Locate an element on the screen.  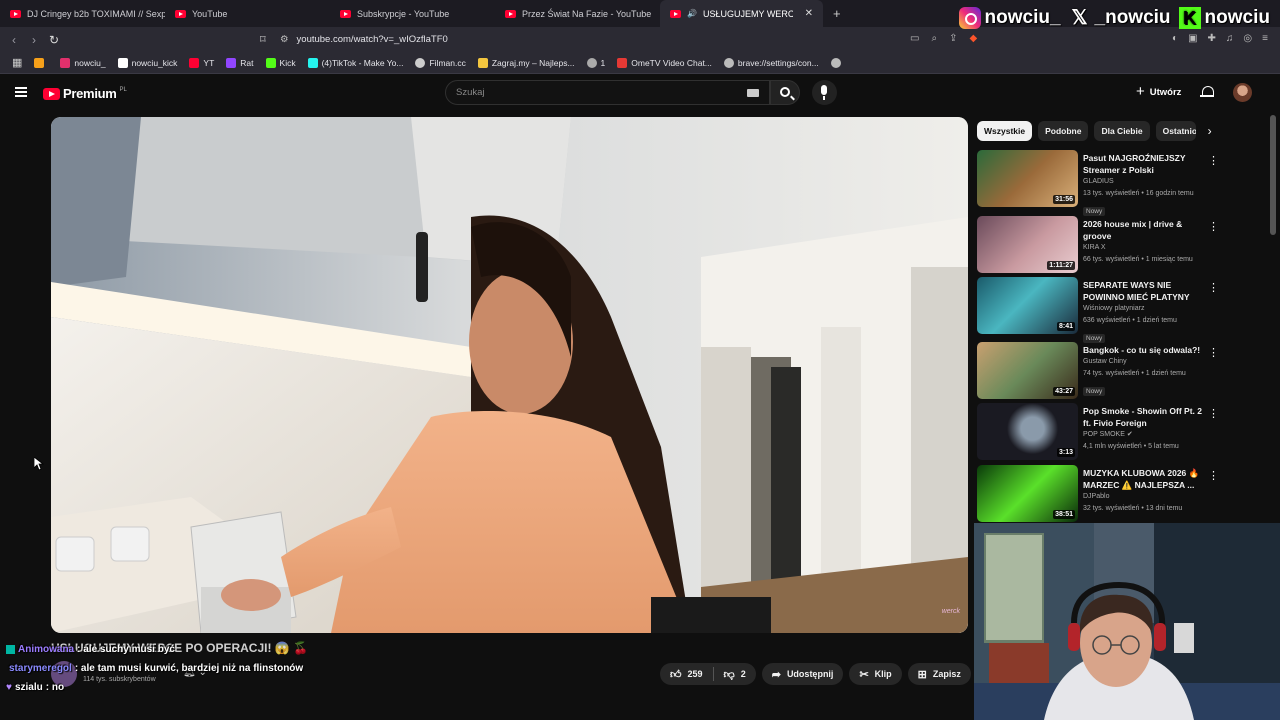
wallet-icon: ▣ is located at coordinates (1192, 38).